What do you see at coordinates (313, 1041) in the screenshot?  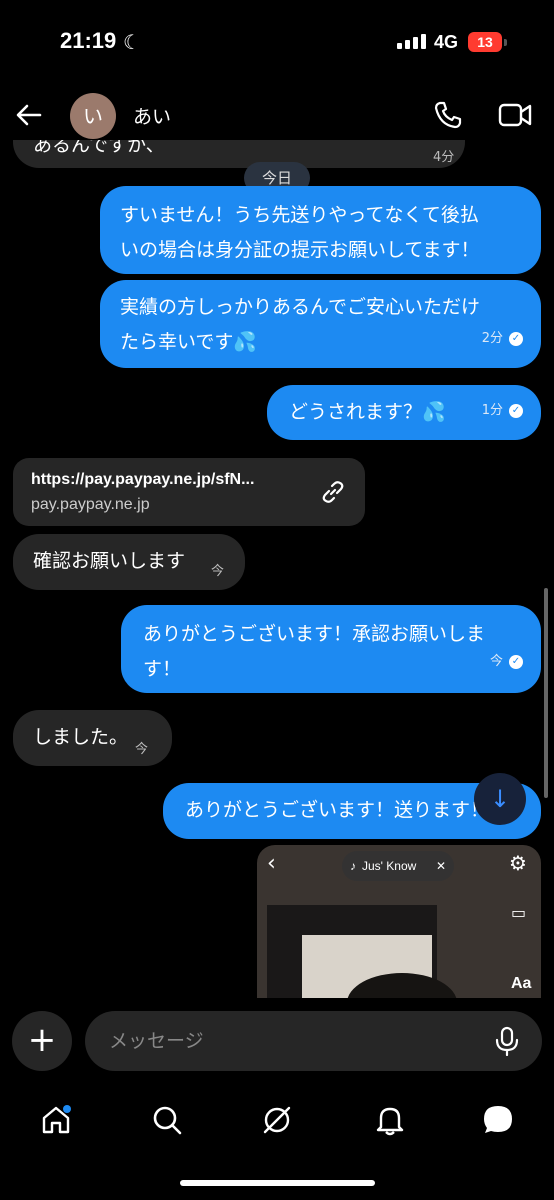 I see `message-input` at bounding box center [313, 1041].